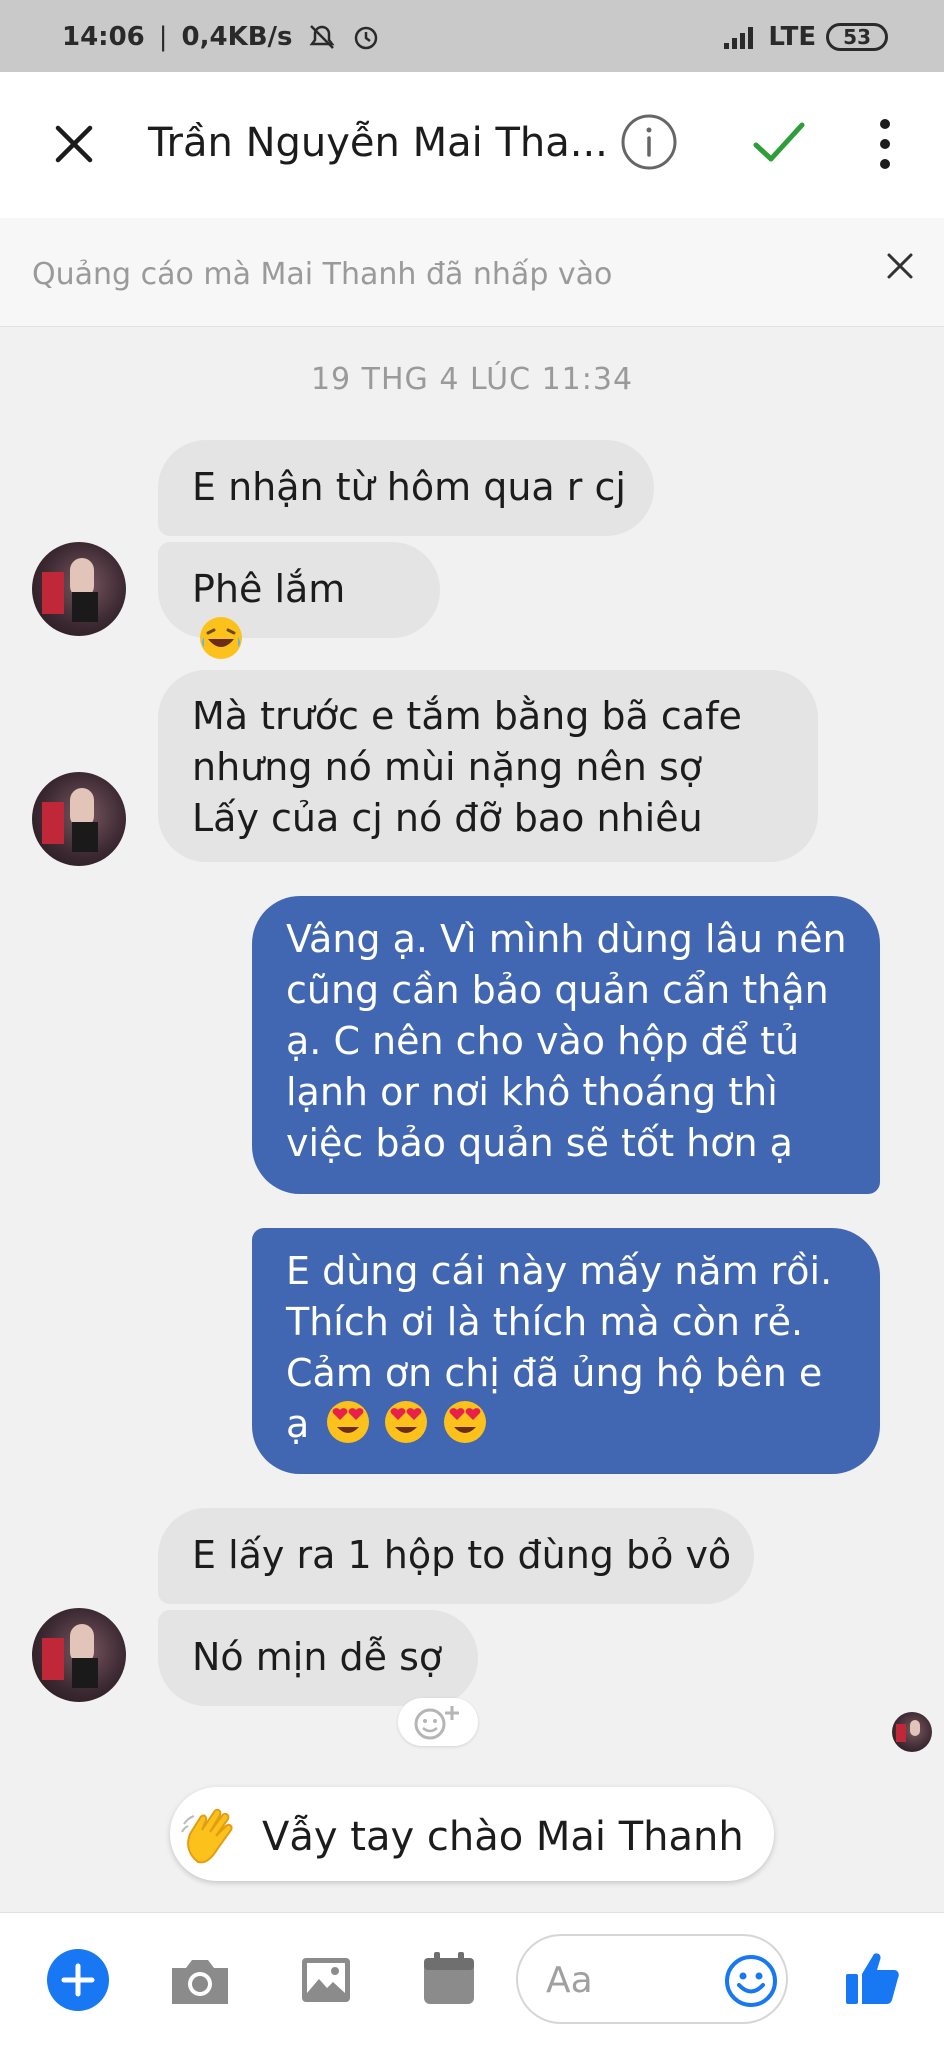 This screenshot has width=944, height=2049. Describe the element at coordinates (237, 37) in the screenshot. I see `network-speed: 0,4KB/s` at that location.